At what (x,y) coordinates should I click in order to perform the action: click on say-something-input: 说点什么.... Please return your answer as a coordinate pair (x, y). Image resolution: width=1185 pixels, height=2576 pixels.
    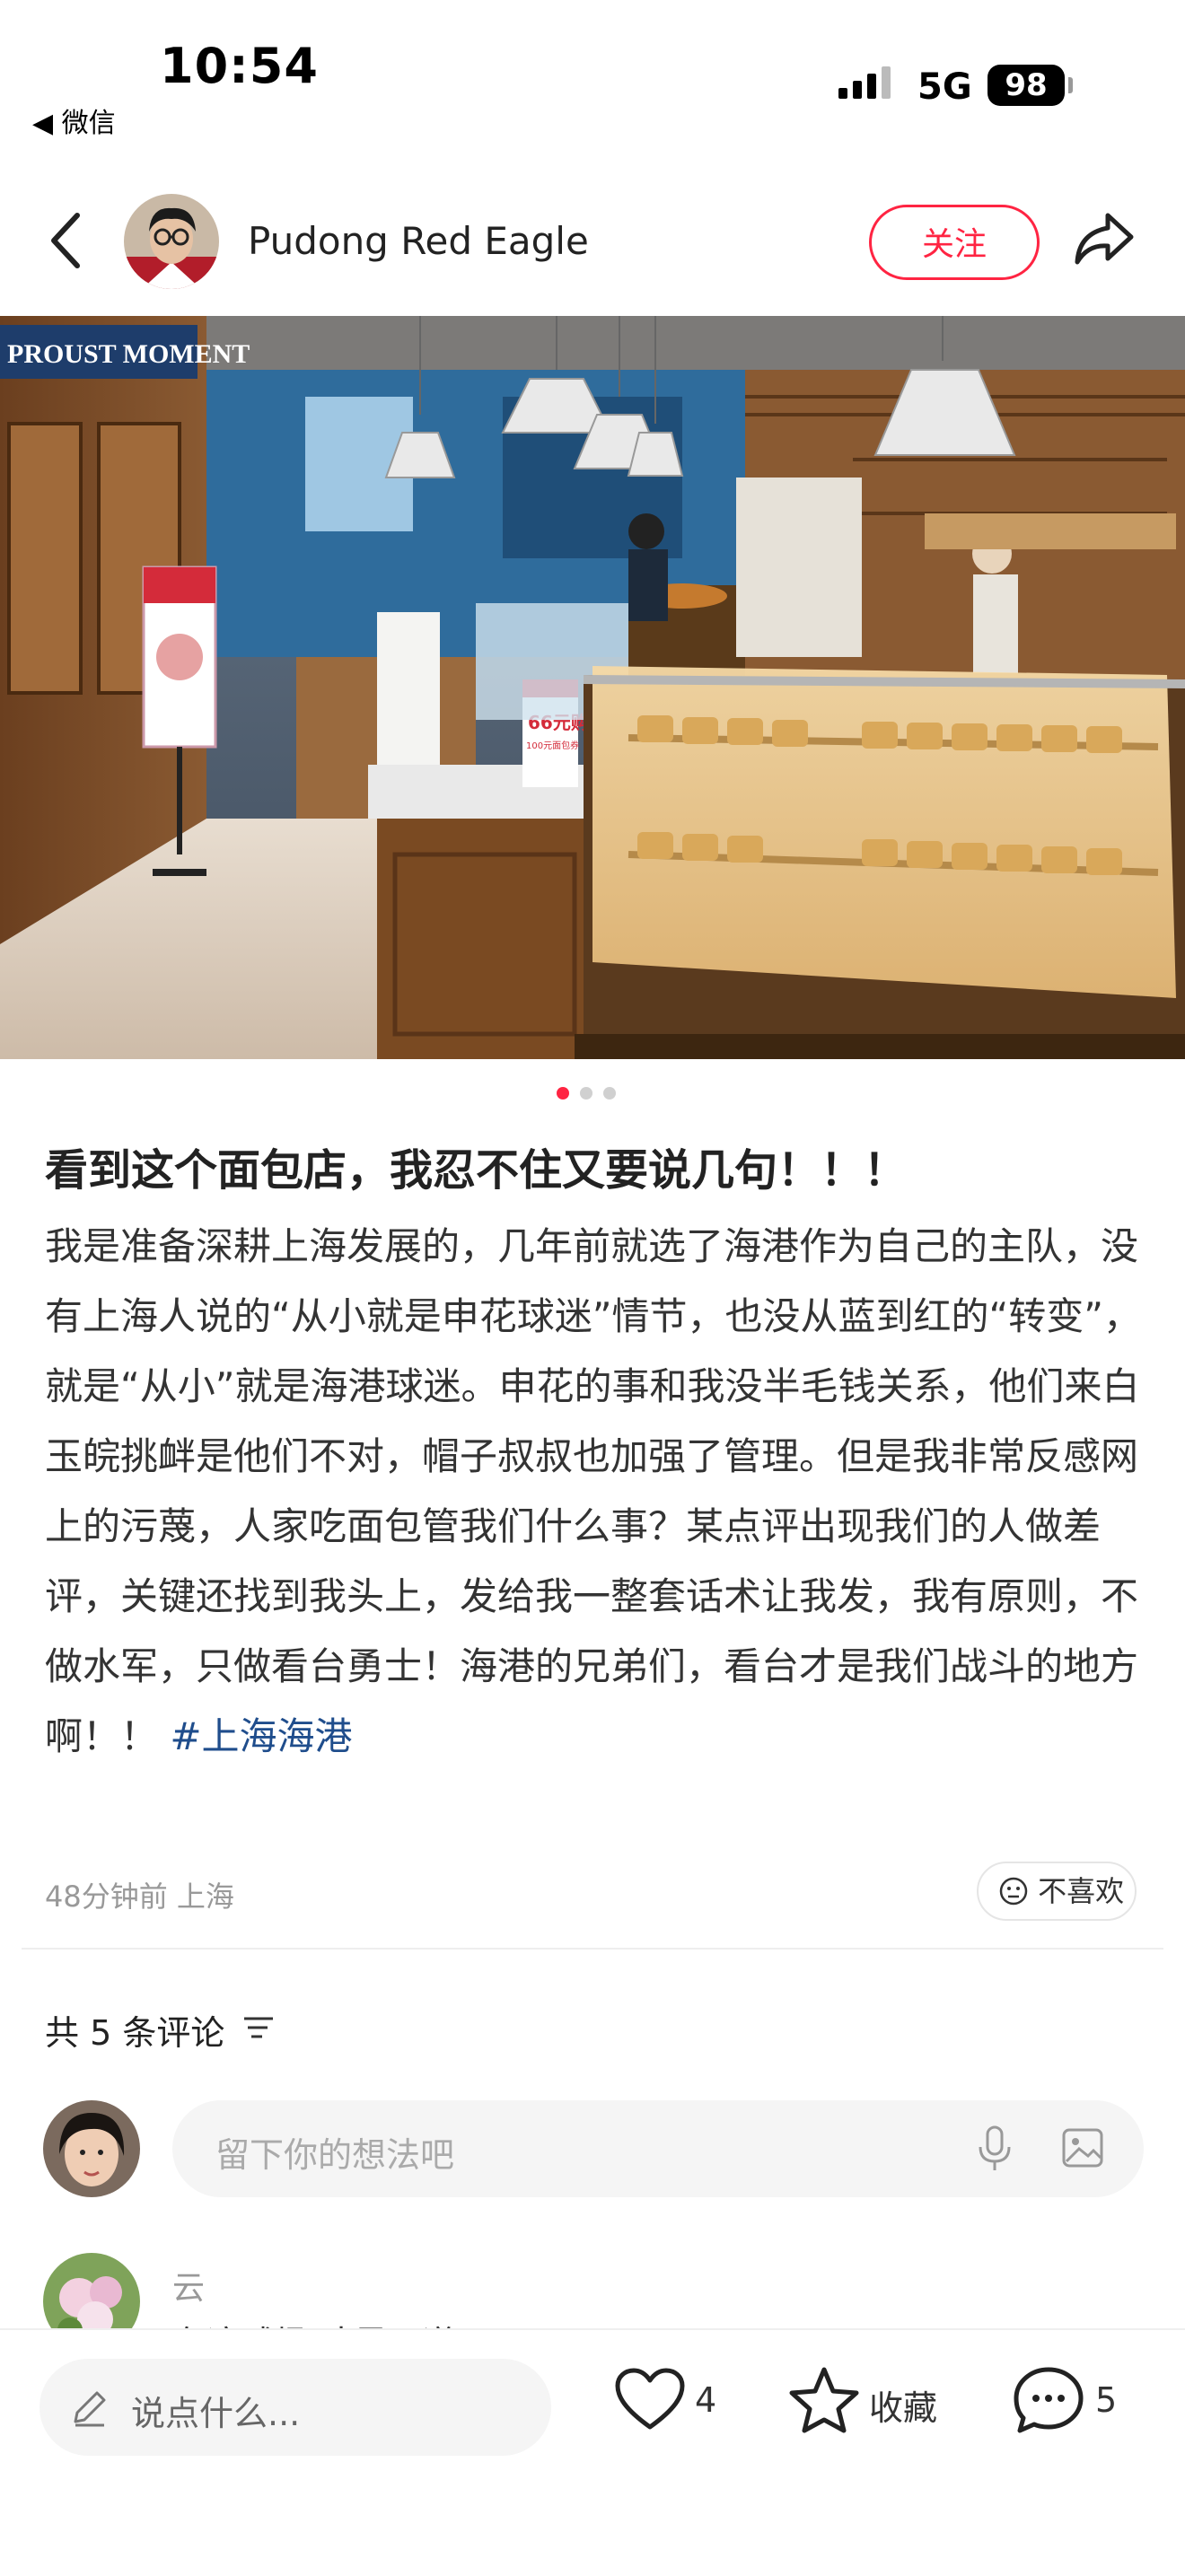
    Looking at the image, I should click on (295, 2407).